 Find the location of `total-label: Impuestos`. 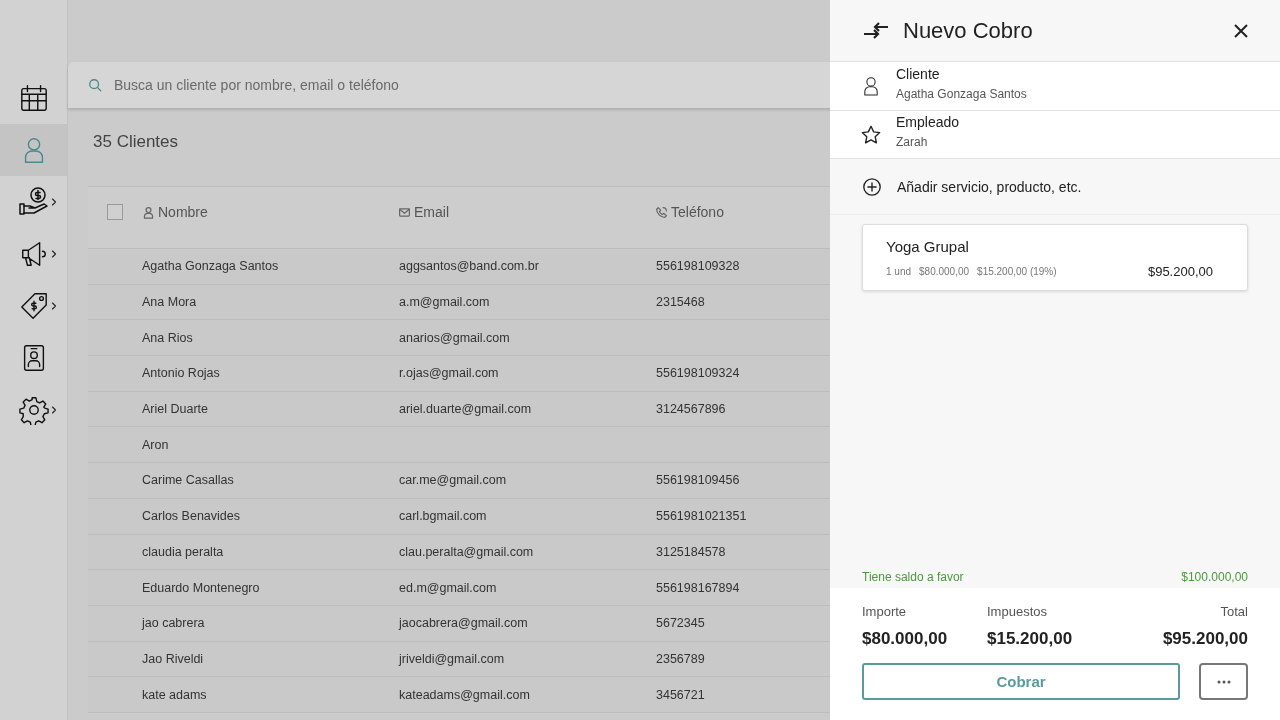

total-label: Impuestos is located at coordinates (1017, 611).